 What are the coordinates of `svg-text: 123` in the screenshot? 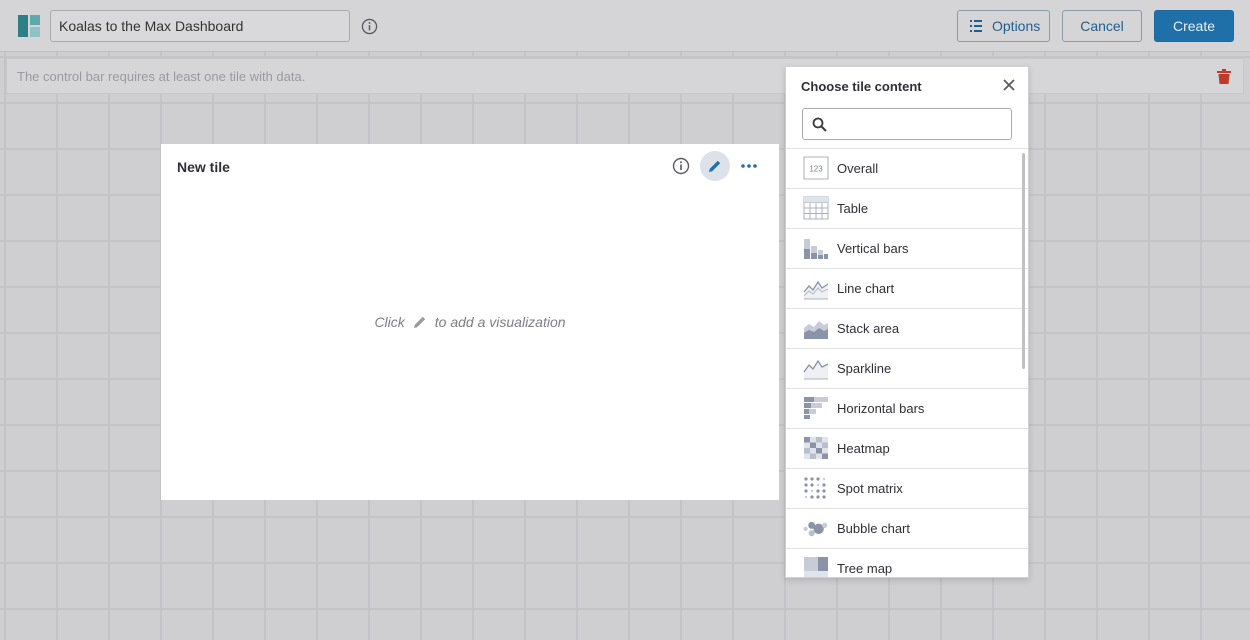 It's located at (816, 169).